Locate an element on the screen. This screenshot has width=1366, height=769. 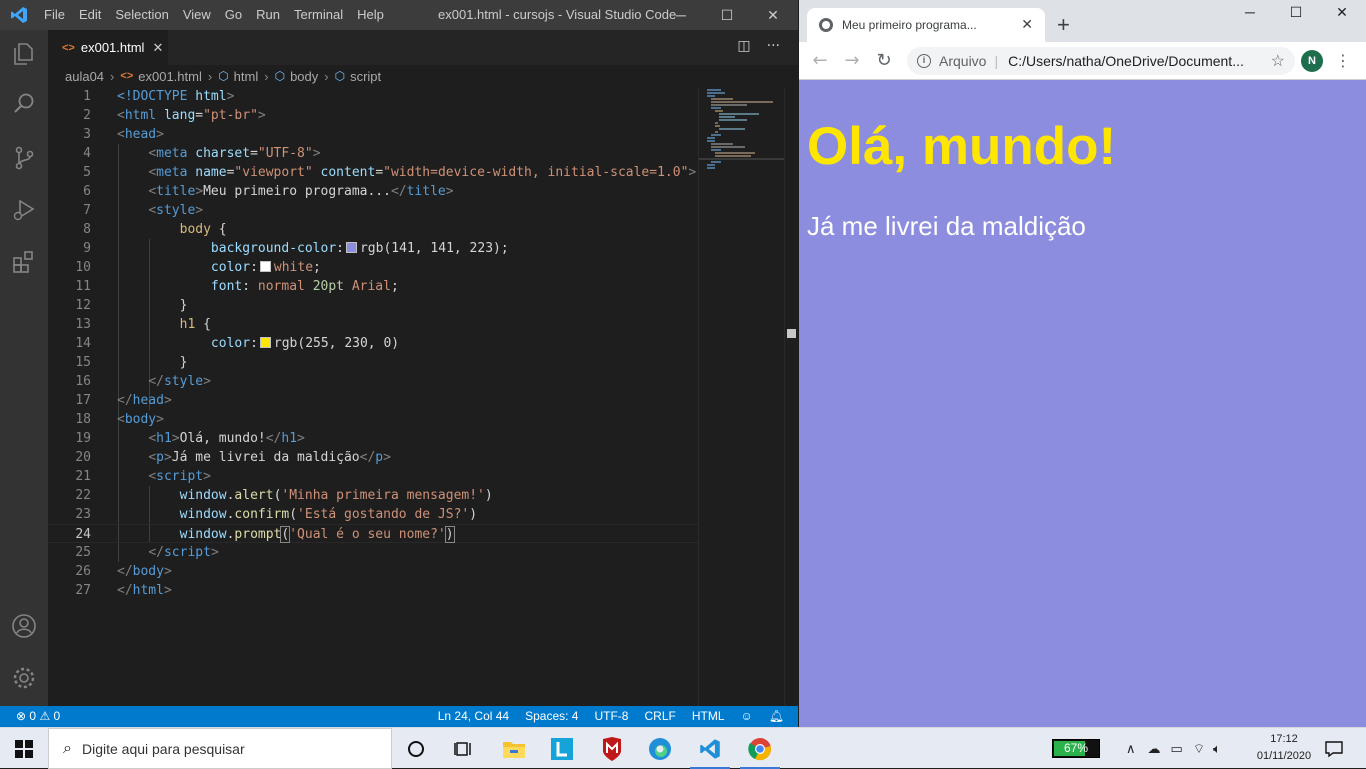
chevron-up-icon: ∧ is located at coordinates (1131, 749).